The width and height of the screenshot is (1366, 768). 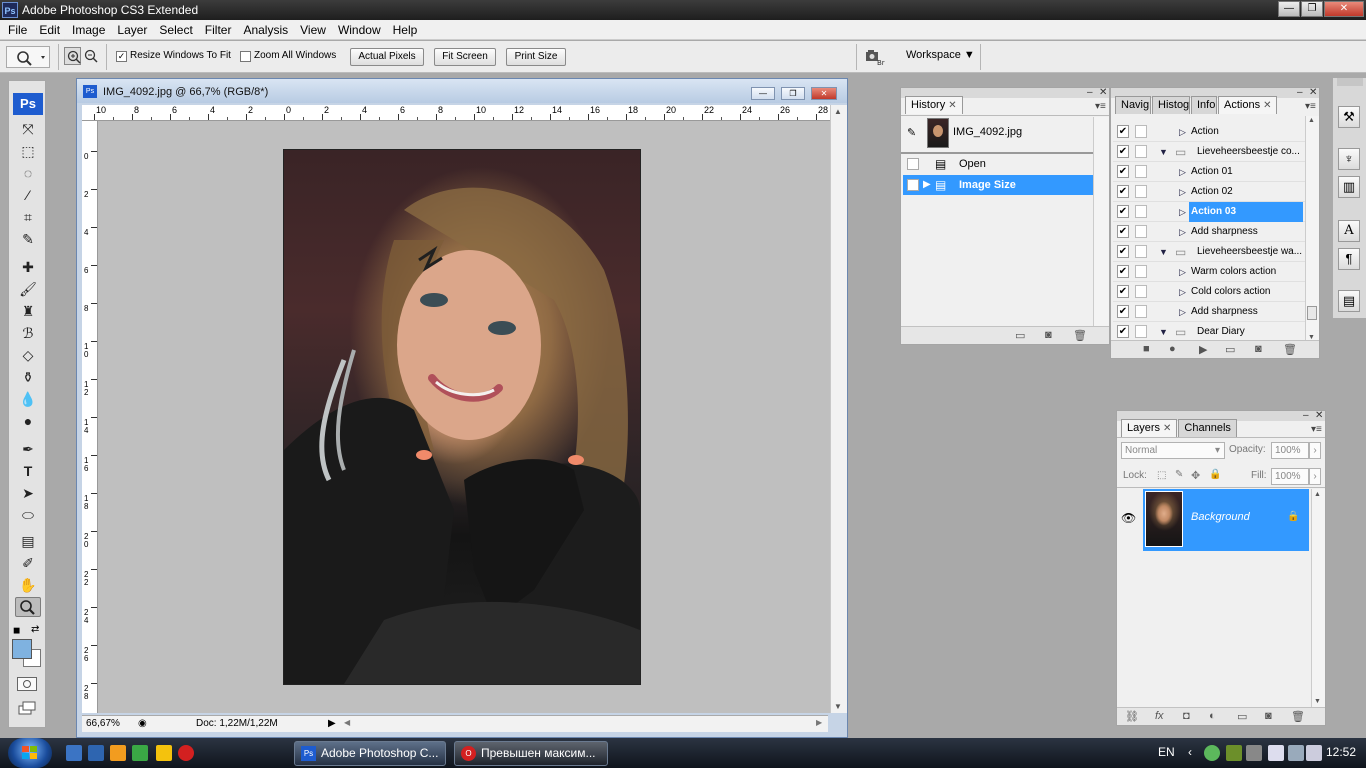 I want to click on actual-pixels-button: Actual Pixels, so click(x=387, y=57).